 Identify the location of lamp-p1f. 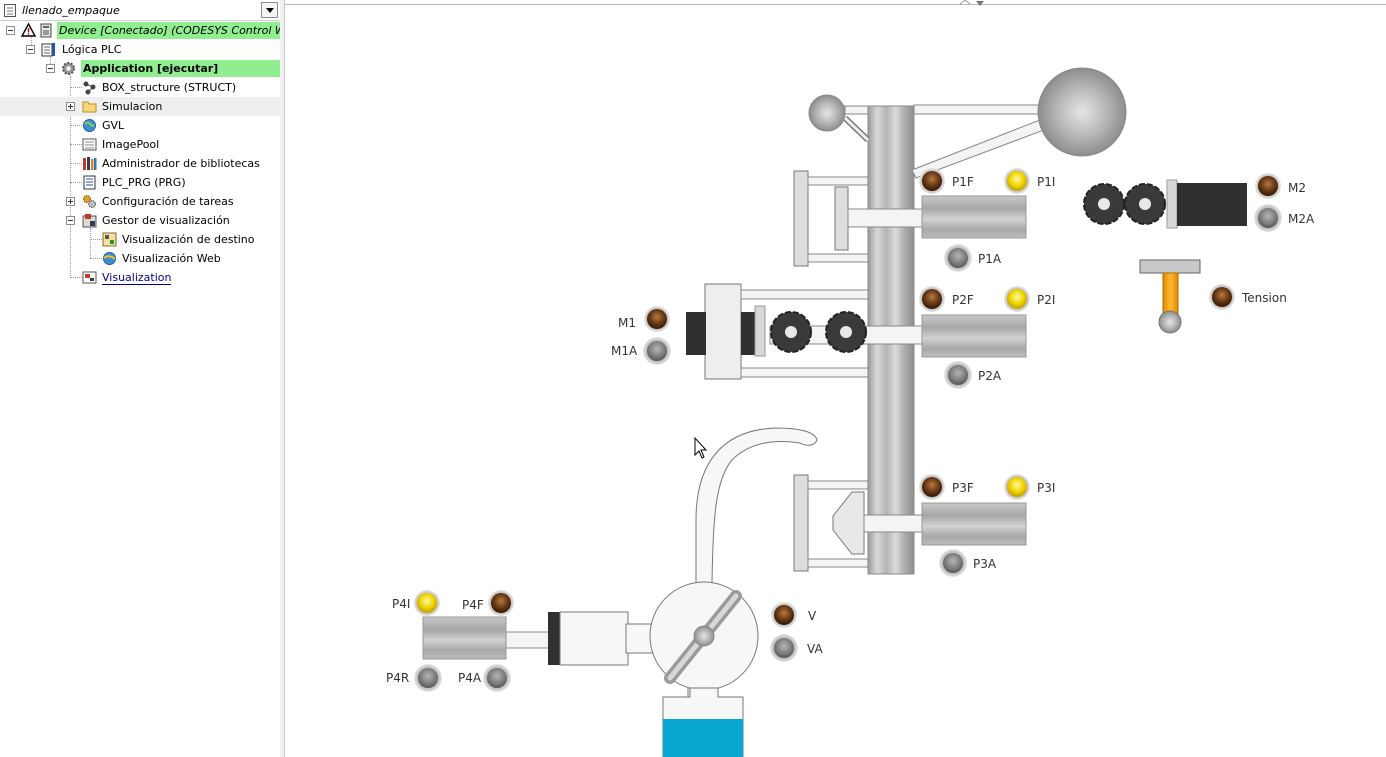
(932, 181).